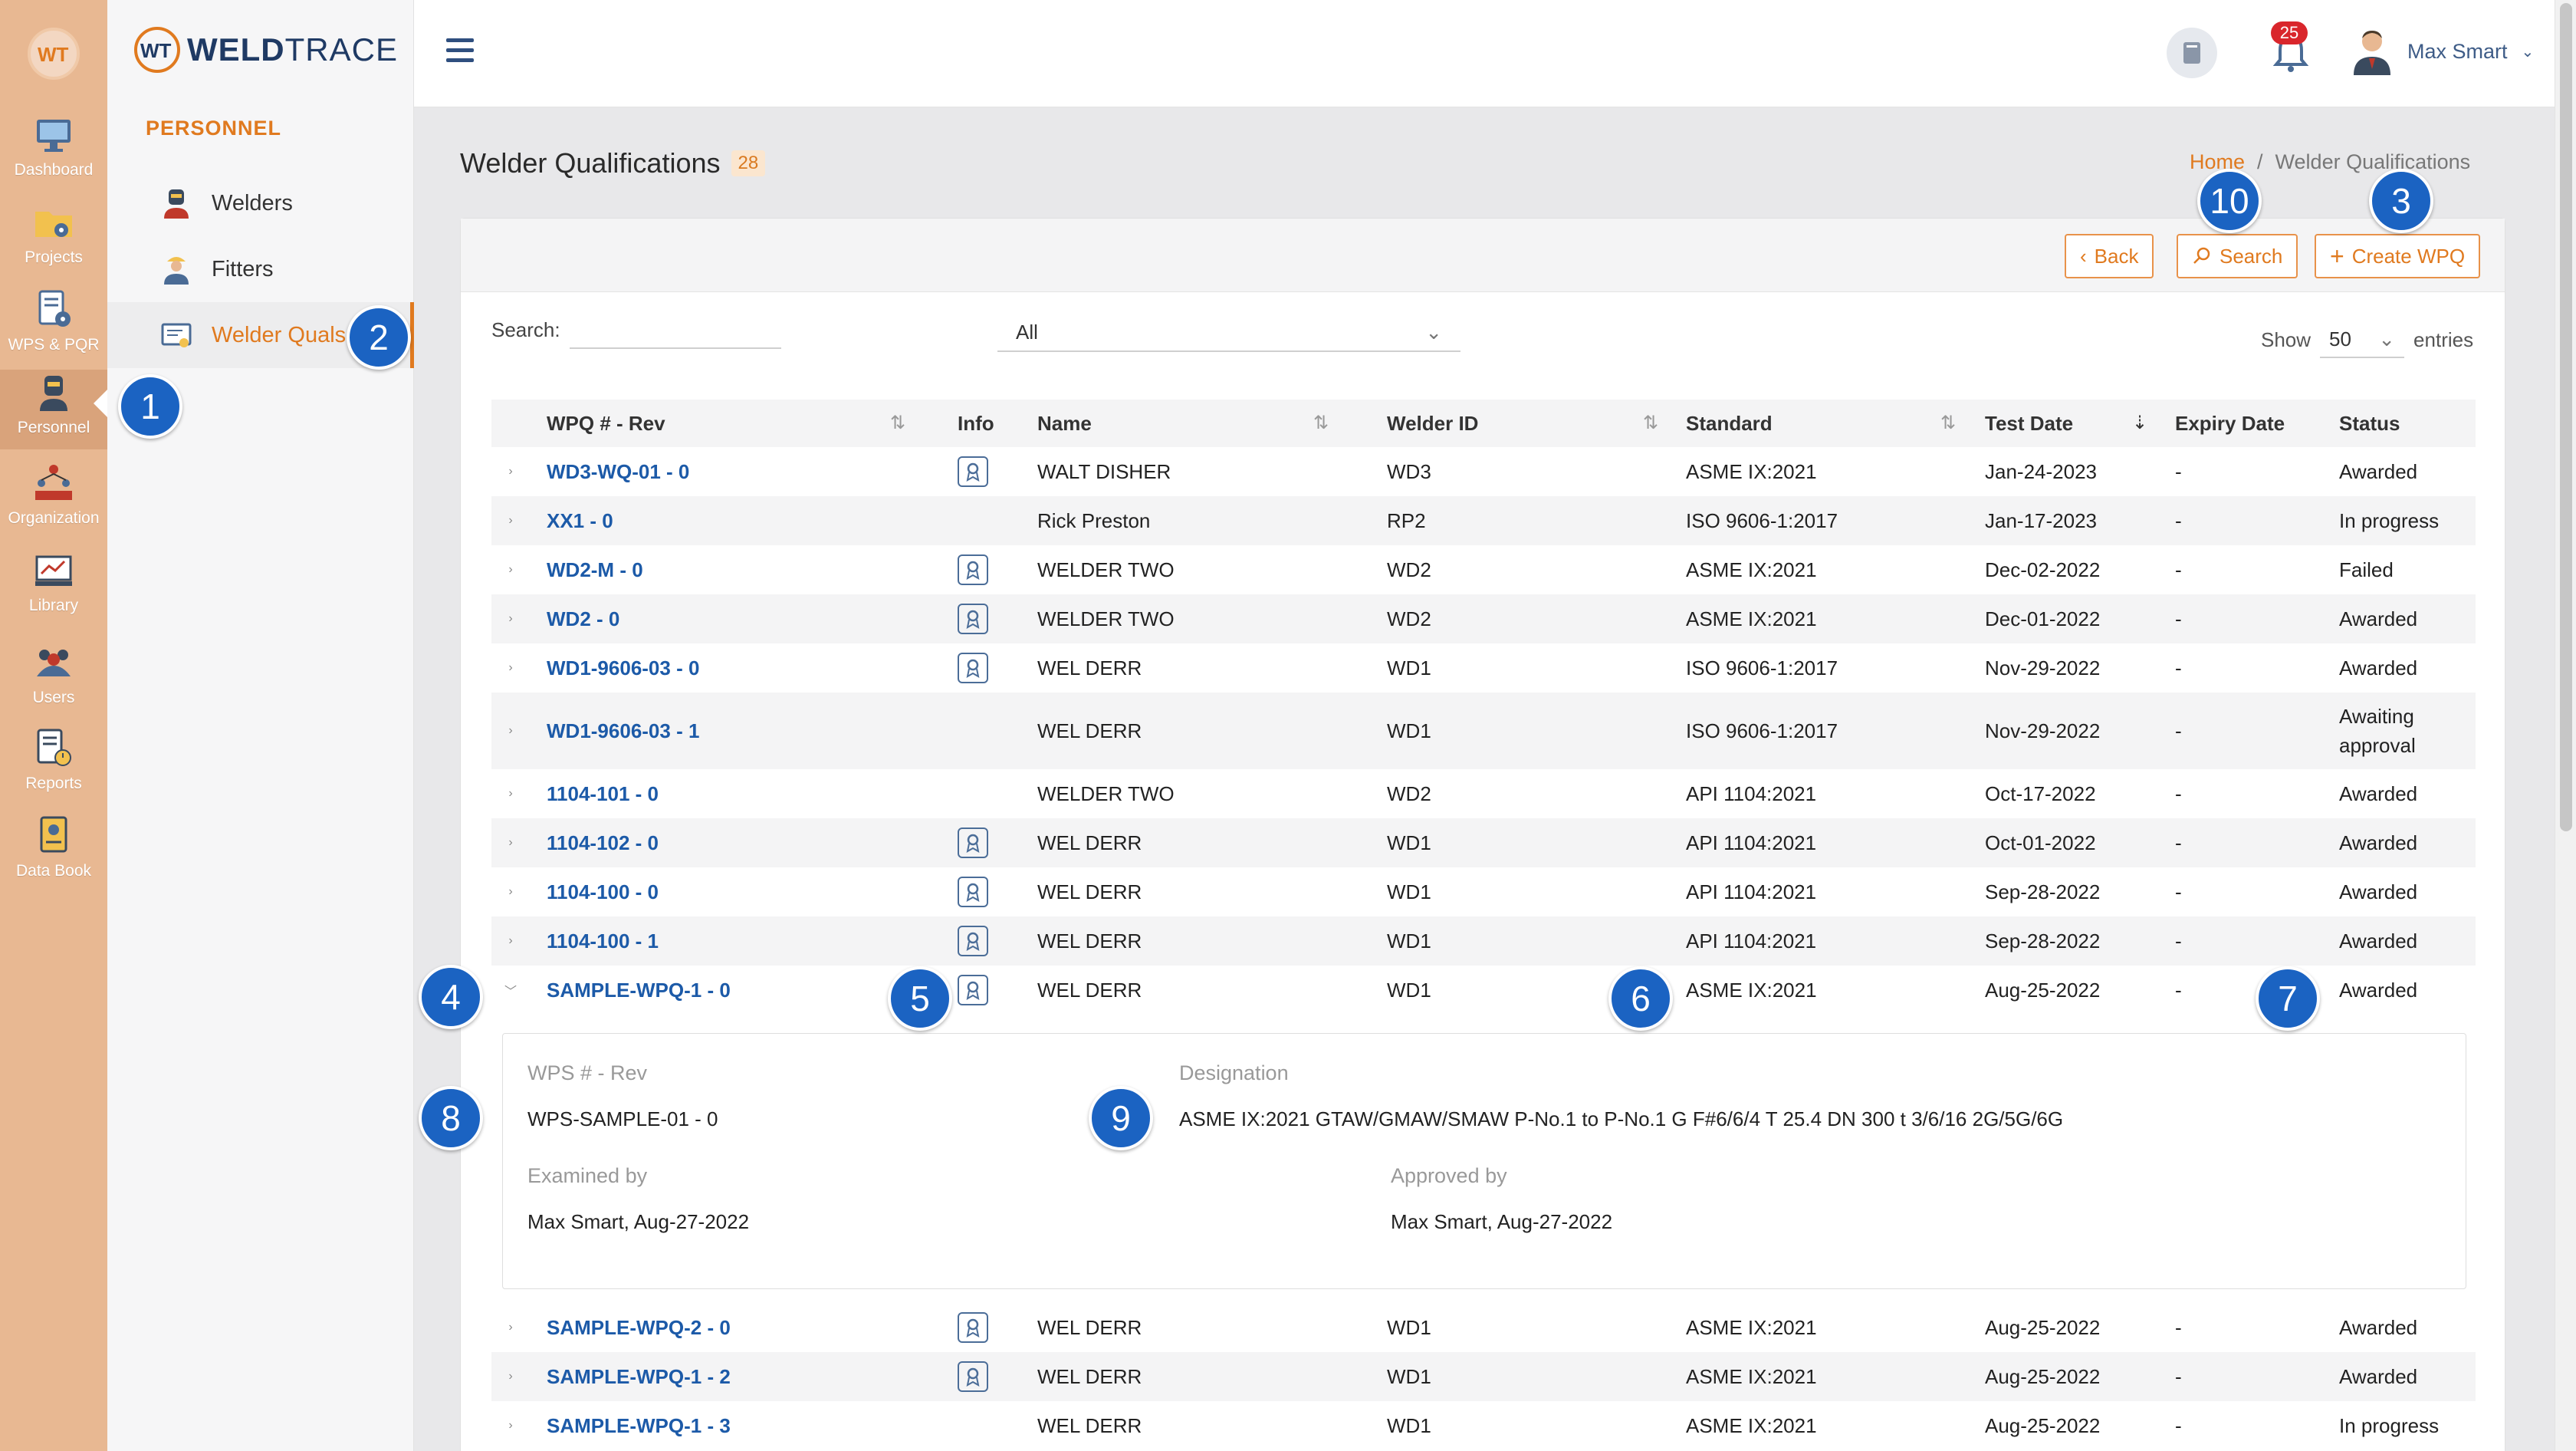 Image resolution: width=2576 pixels, height=1451 pixels. Describe the element at coordinates (2192, 53) in the screenshot. I see `book-button` at that location.